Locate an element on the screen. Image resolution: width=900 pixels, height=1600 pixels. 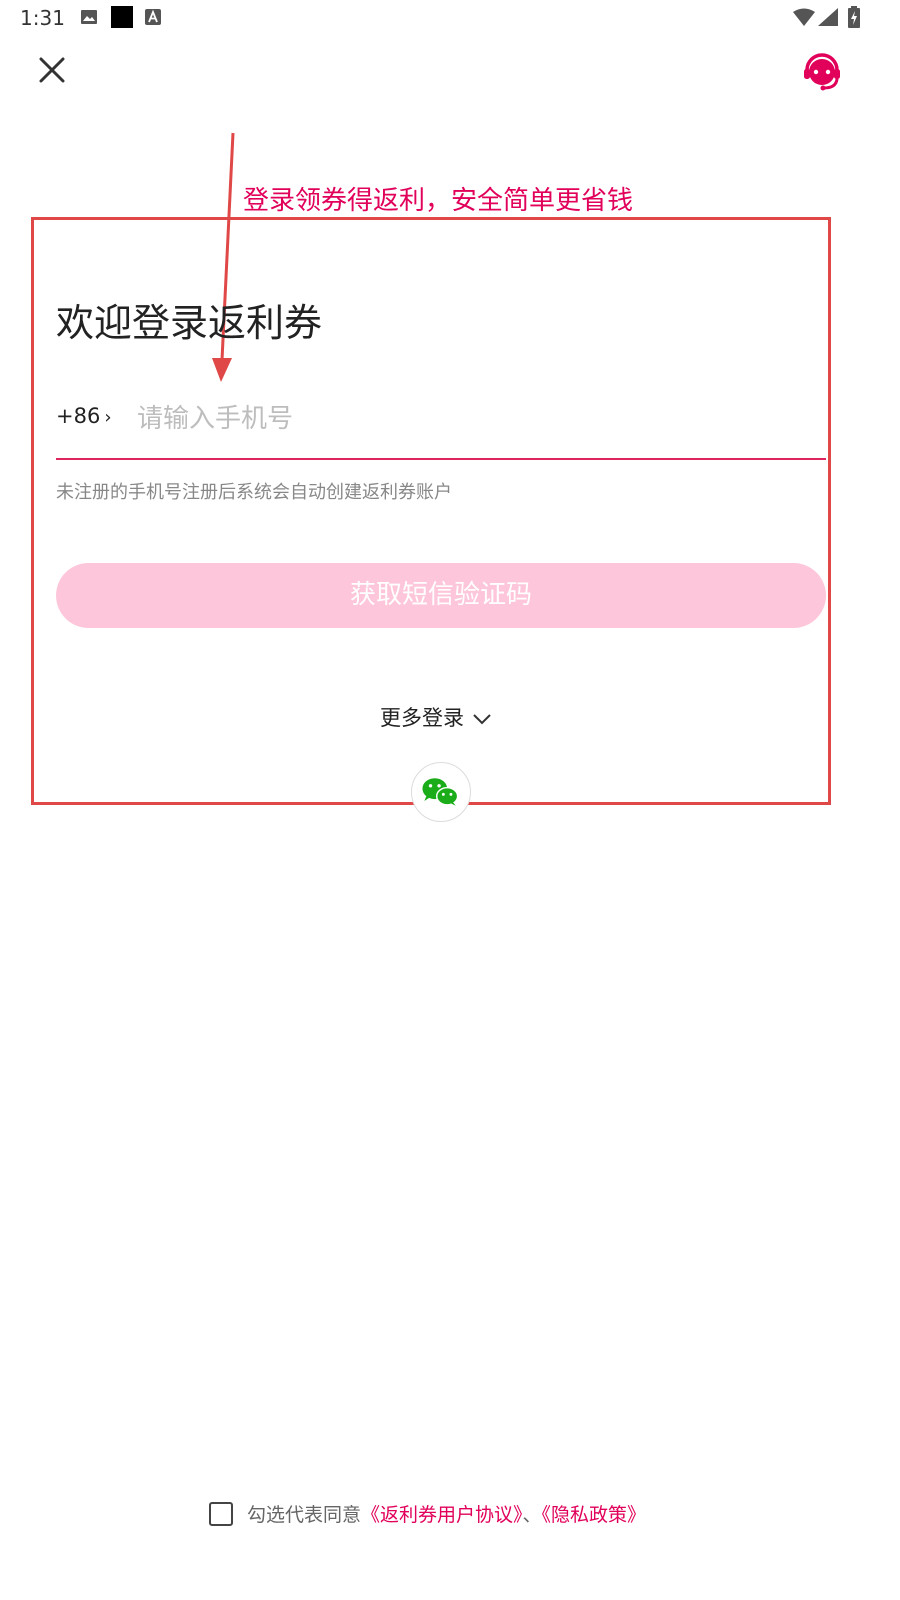
customer-service-button is located at coordinates (822, 72).